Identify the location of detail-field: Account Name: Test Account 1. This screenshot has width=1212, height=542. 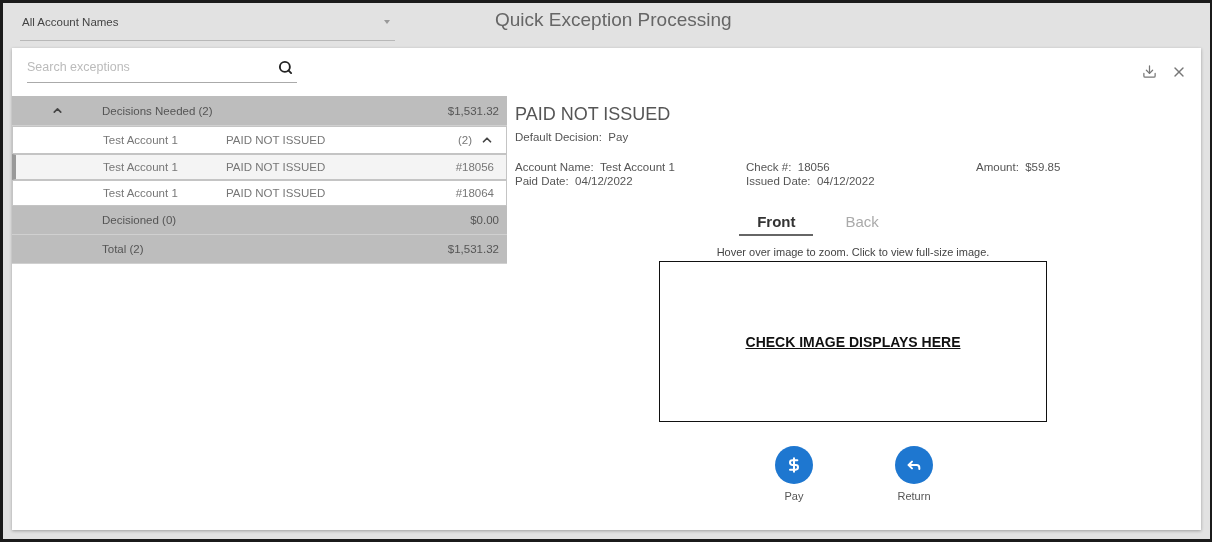
(630, 167).